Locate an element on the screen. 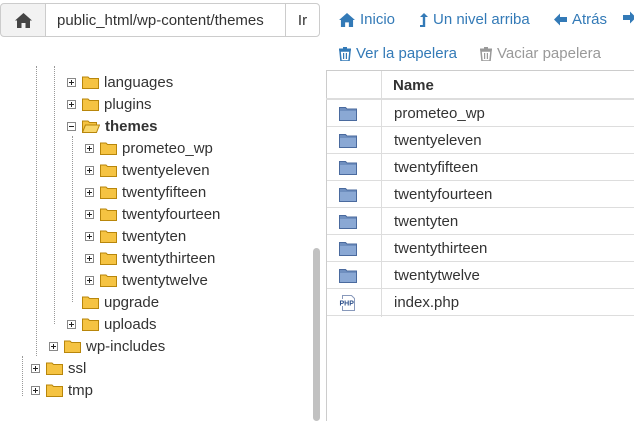 The image size is (634, 421). tree-item-label: wp-includes is located at coordinates (126, 346).